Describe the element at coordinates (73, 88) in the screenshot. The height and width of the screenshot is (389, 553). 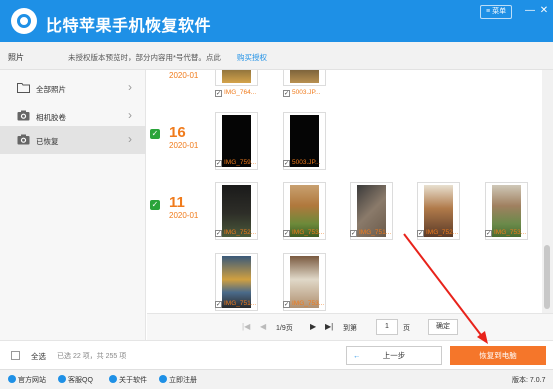
I see `sidebar-item-all-photos: 全部照片 ›` at that location.